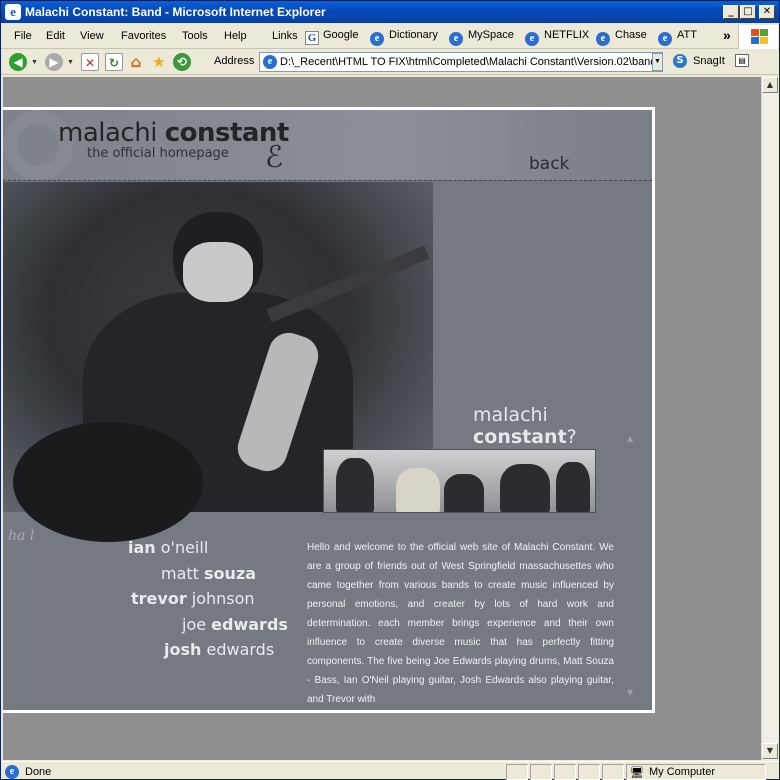  I want to click on back-dropdown-icon: ▼, so click(34, 62).